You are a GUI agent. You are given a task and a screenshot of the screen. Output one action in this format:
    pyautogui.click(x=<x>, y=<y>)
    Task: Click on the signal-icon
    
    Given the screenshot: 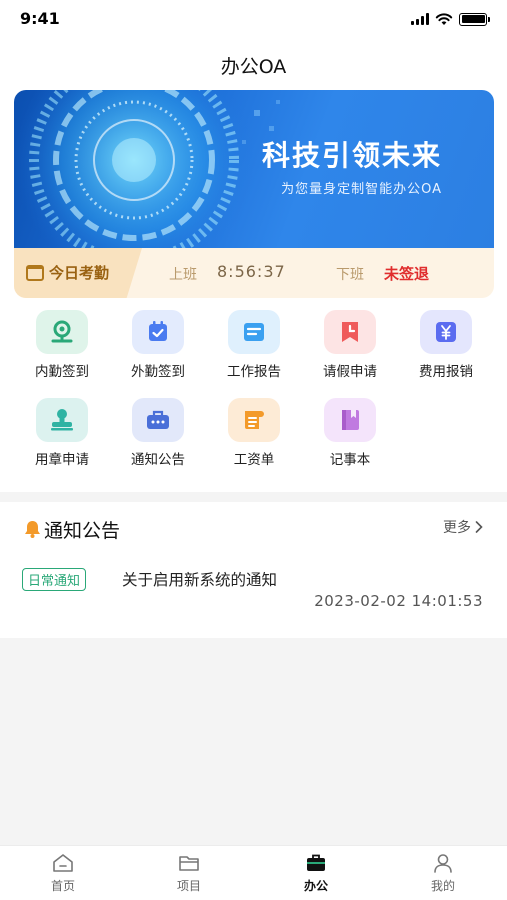 What is the action you would take?
    pyautogui.click(x=420, y=19)
    